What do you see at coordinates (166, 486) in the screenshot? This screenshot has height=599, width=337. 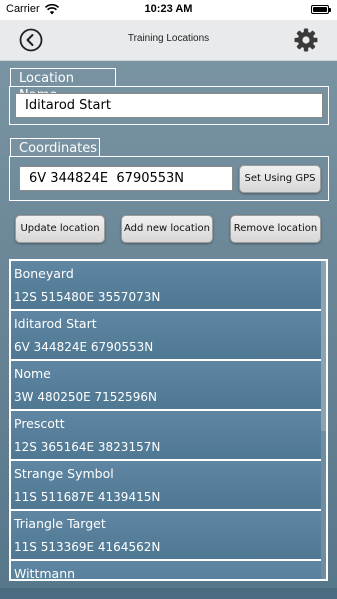 I see `list-item: Strange Symbol 11S 511687E 4139415N` at bounding box center [166, 486].